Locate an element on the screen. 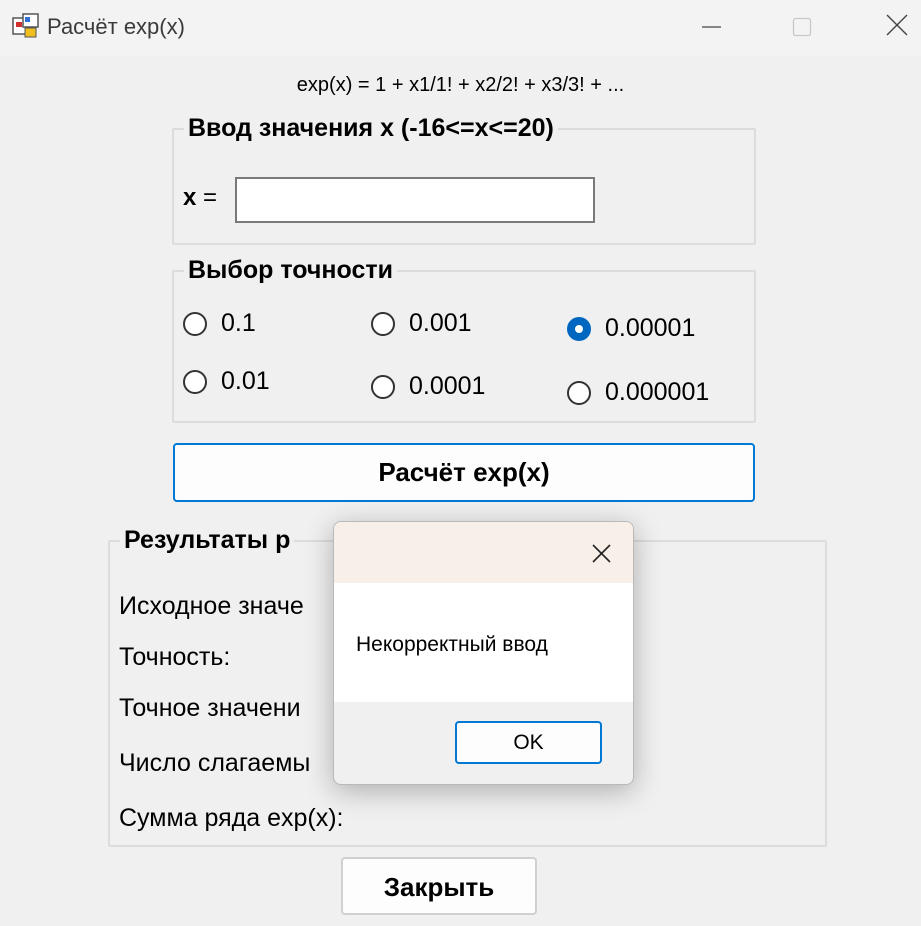 Image resolution: width=921 pixels, height=926 pixels. minimize-icon is located at coordinates (711, 27).